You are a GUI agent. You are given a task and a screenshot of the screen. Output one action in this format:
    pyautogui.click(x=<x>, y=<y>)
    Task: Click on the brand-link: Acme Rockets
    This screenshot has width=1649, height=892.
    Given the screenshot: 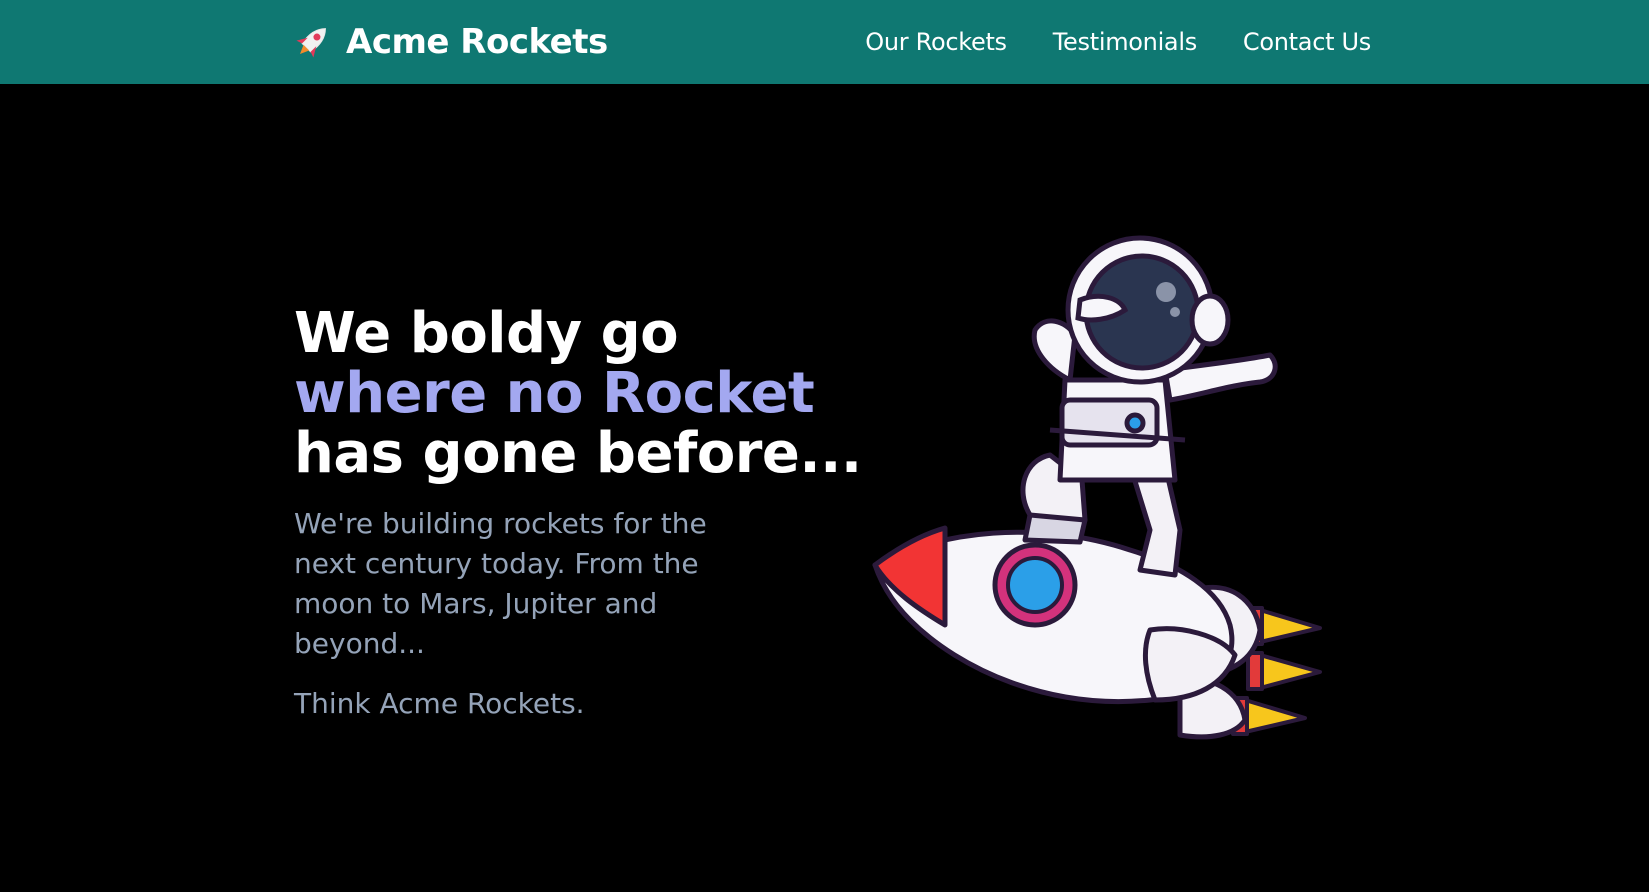 What is the action you would take?
    pyautogui.click(x=449, y=42)
    